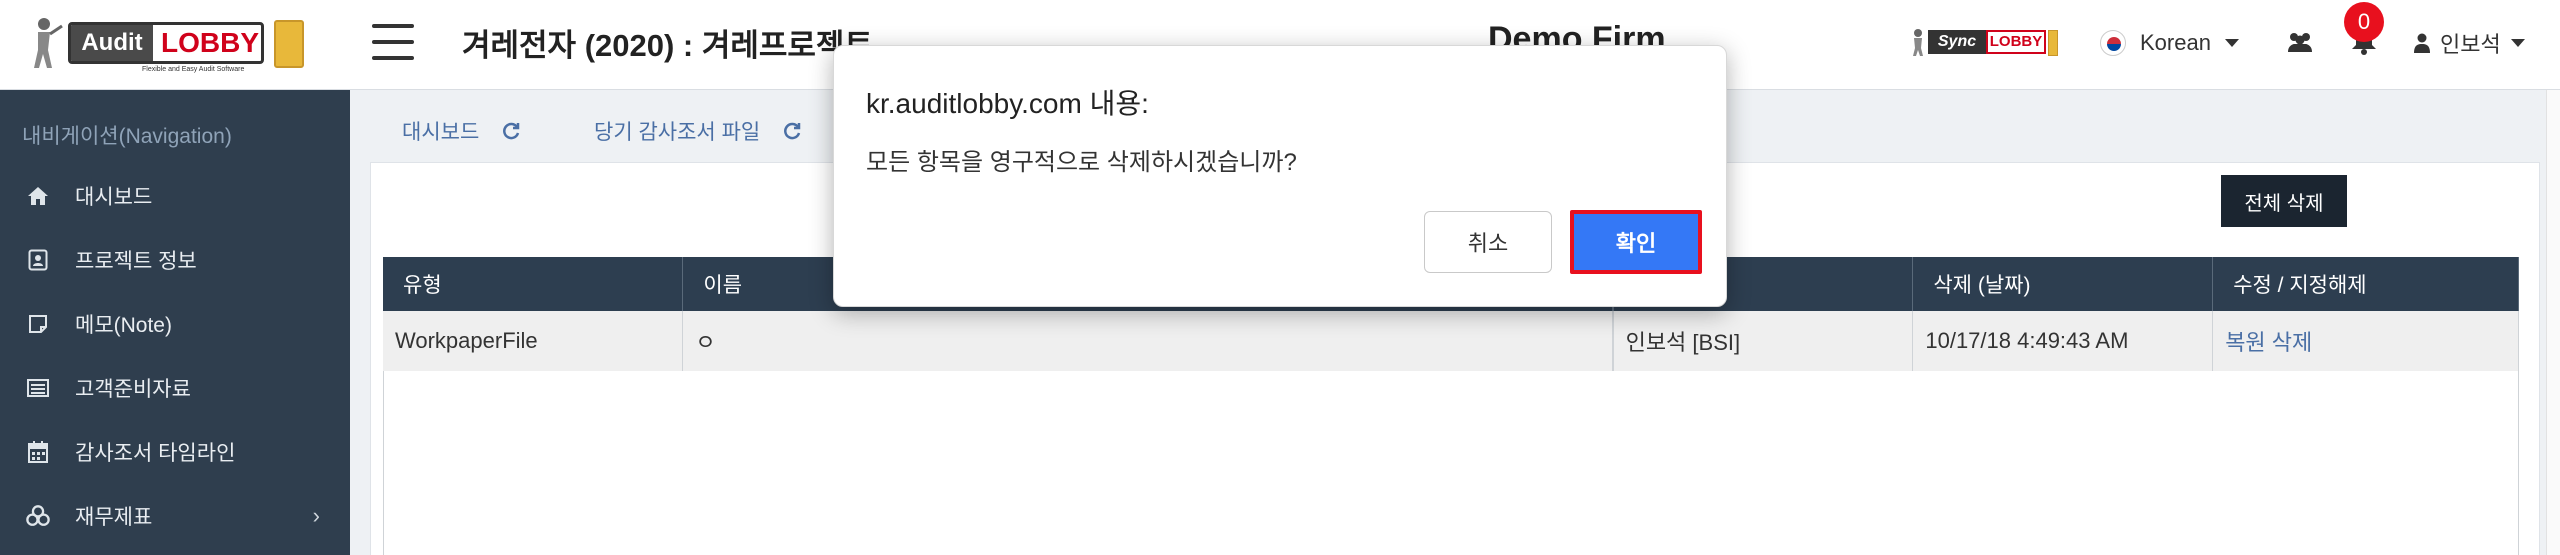 The width and height of the screenshot is (2560, 555). What do you see at coordinates (1763, 341) in the screenshot?
I see `cell-deleted-by: 인보석 [BSI]` at bounding box center [1763, 341].